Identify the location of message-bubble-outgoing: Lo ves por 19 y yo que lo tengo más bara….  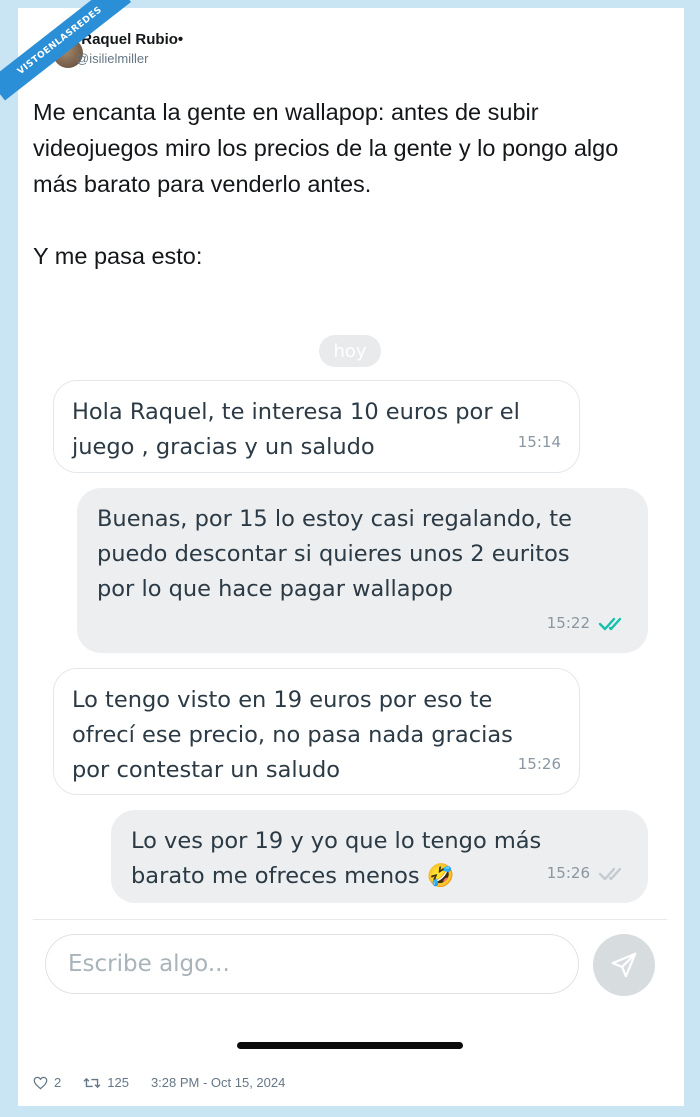
(379, 856).